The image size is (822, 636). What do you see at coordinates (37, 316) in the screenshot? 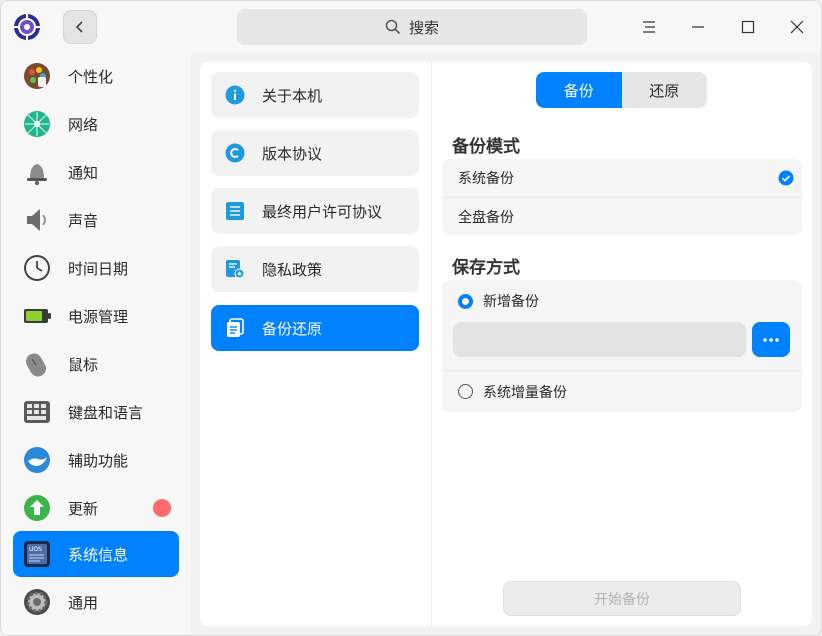
I see `battery-icon` at bounding box center [37, 316].